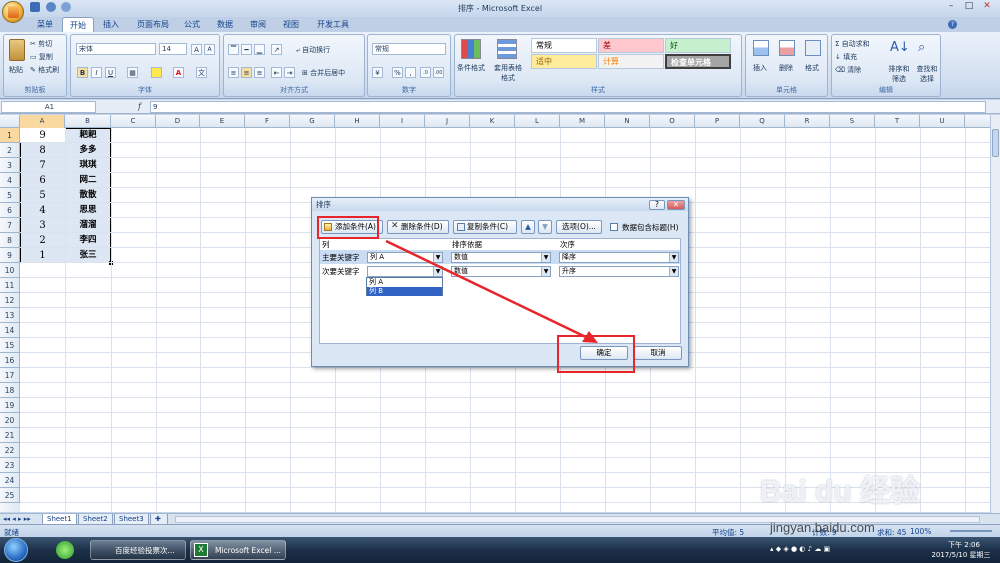  What do you see at coordinates (840, 491) in the screenshot?
I see `watermark-logo: Bai du 经验` at bounding box center [840, 491].